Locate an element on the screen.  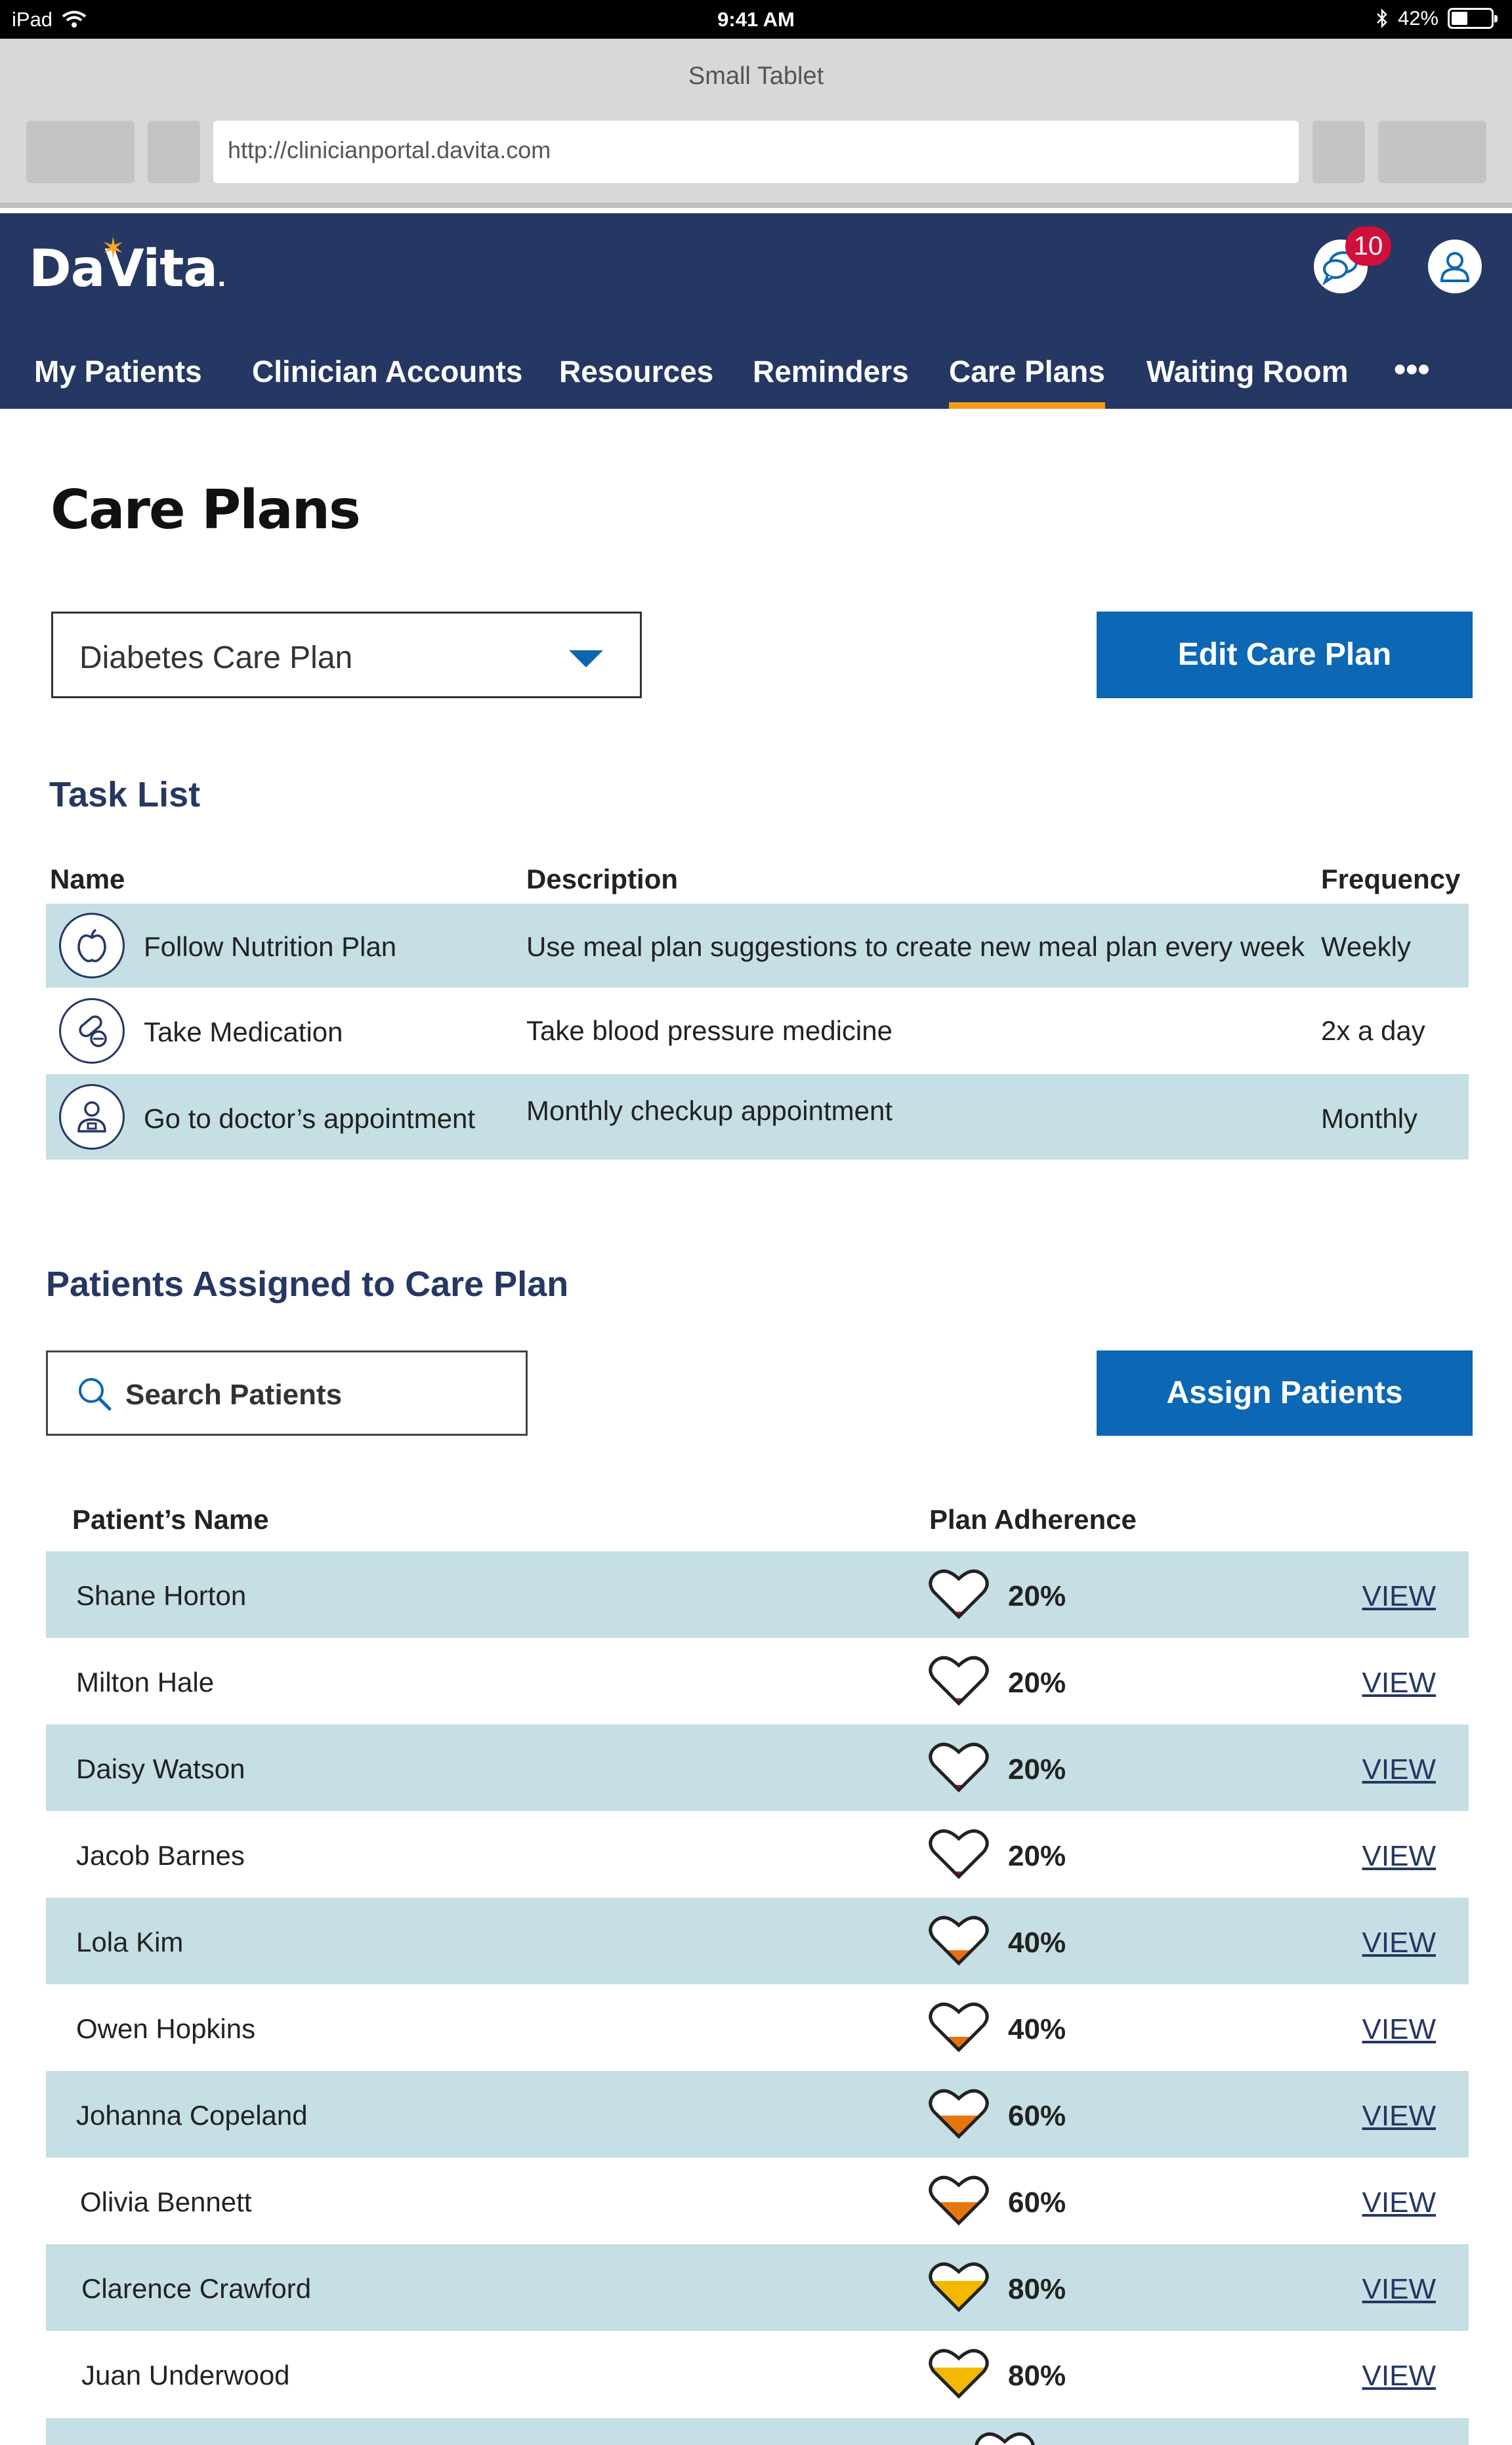
patient-name: Daisy Watson is located at coordinates (160, 1769).